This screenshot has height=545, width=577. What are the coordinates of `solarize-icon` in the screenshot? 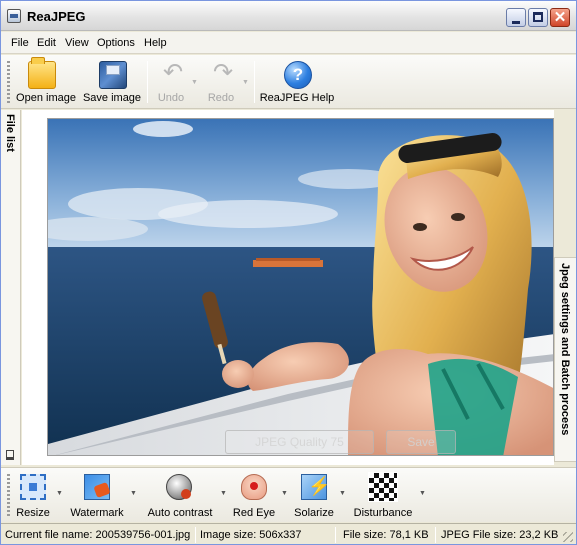 It's located at (315, 487).